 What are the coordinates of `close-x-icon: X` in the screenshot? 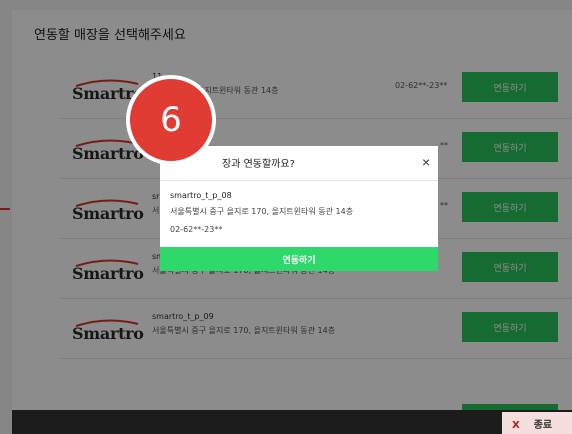 It's located at (516, 425).